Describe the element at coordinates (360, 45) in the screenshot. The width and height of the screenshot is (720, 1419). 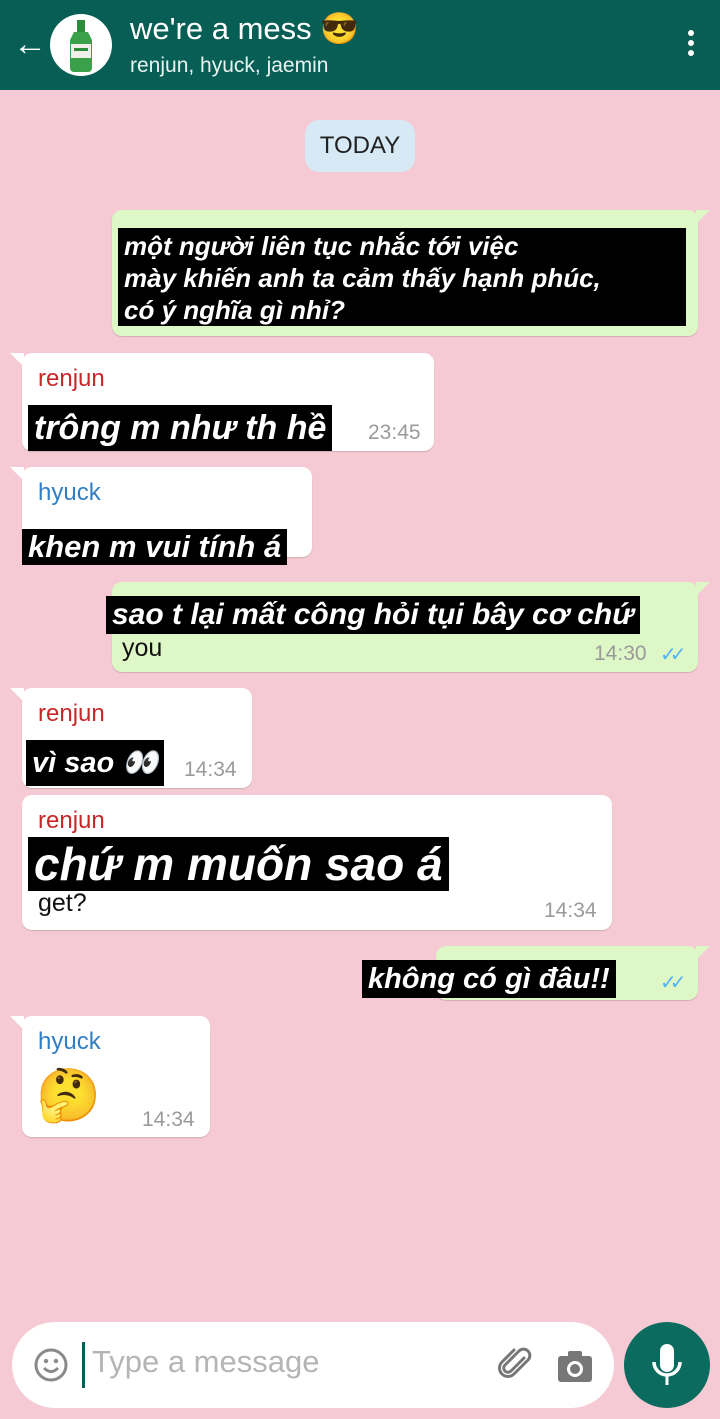
I see `chat-header: ← we're a mess 😎 renjun, hyuck, jaemin` at that location.